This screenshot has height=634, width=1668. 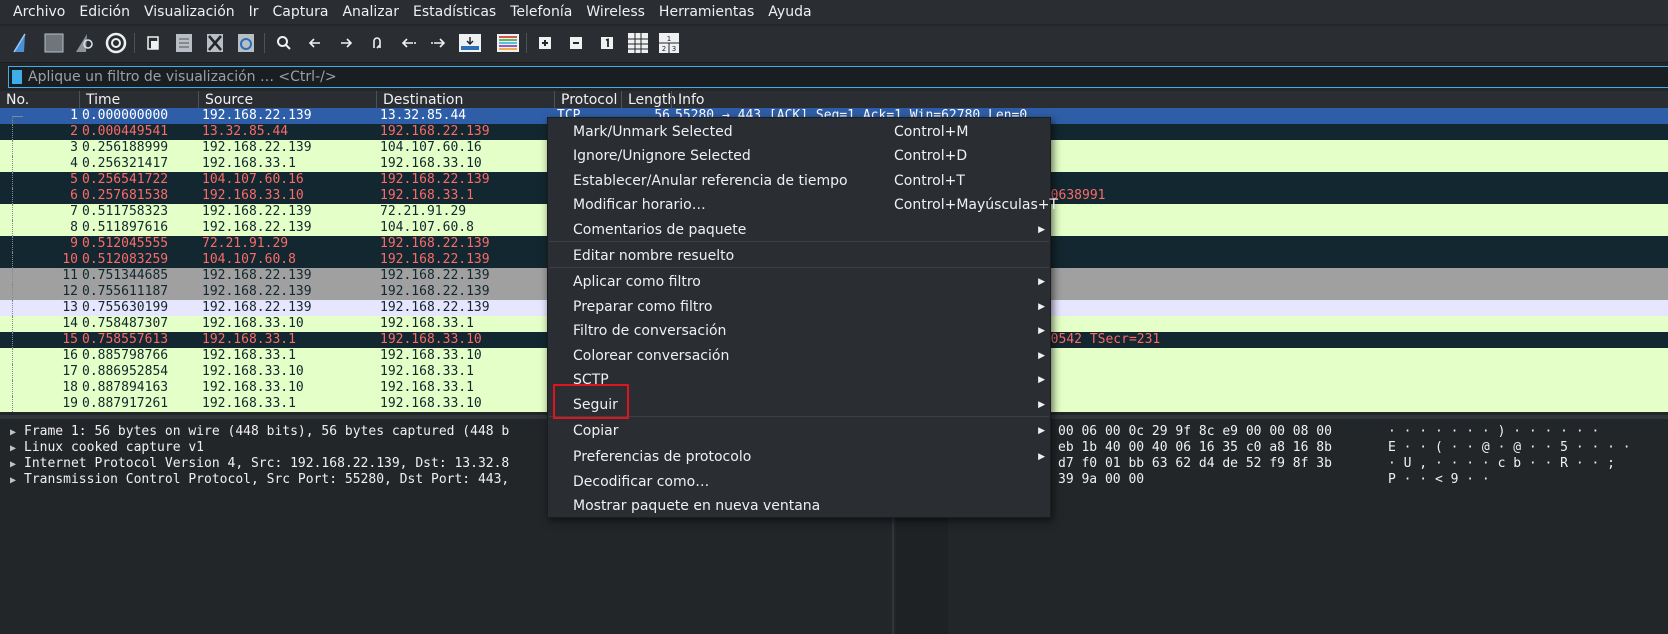 I want to click on context-menu-item-aplicar-como-filtro: Aplicar como filtro ▶, so click(x=799, y=282).